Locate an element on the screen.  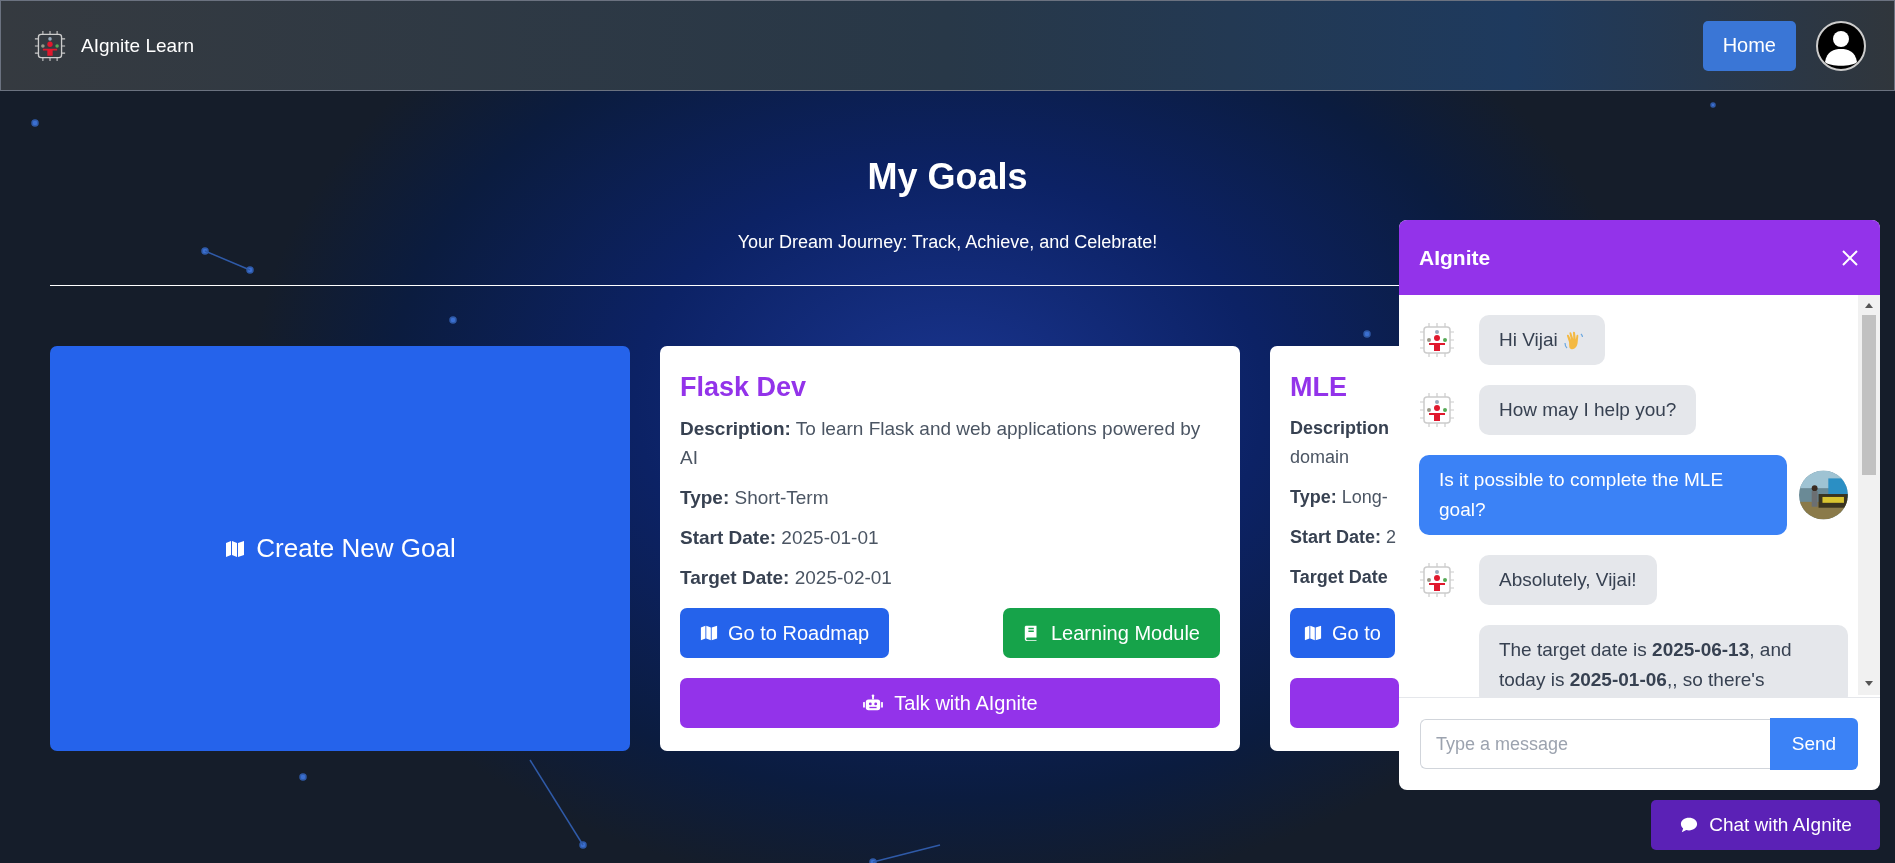
goal-detail: Start Date: 2025-01-01 is located at coordinates (780, 538).